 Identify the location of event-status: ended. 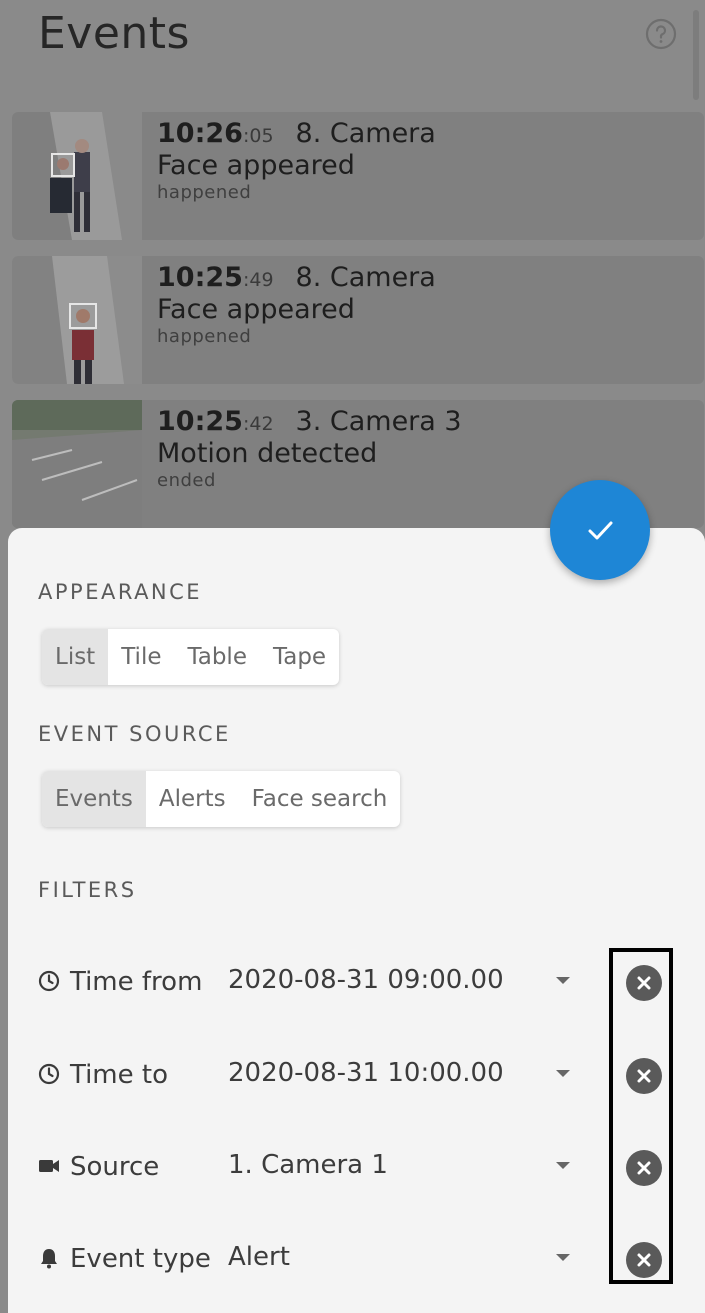
(186, 480).